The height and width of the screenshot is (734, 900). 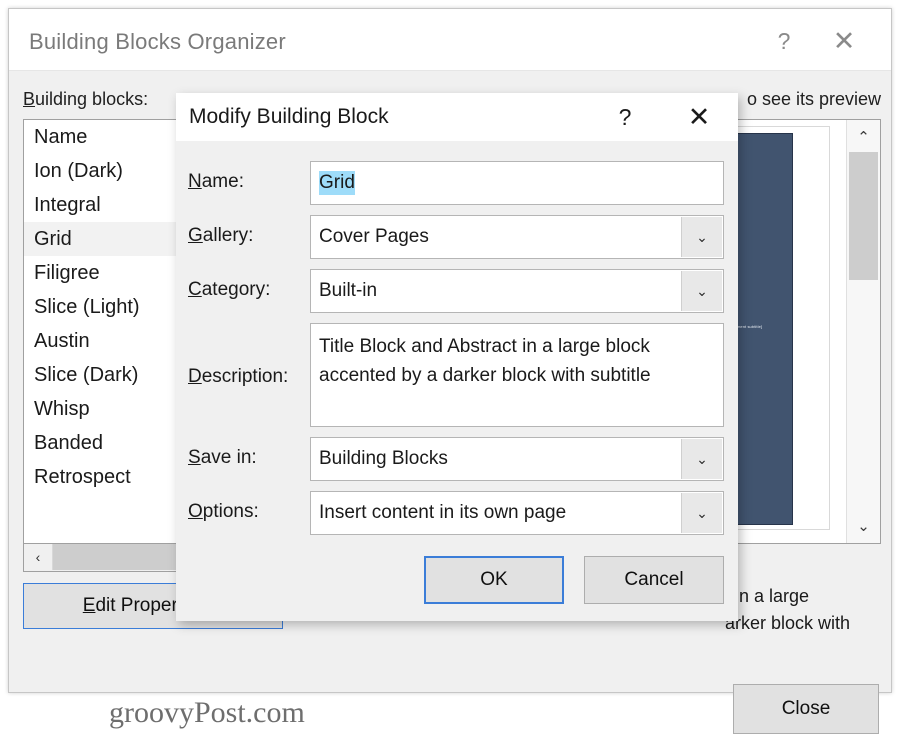 What do you see at coordinates (222, 181) in the screenshot?
I see `name-label-rest: ame:` at bounding box center [222, 181].